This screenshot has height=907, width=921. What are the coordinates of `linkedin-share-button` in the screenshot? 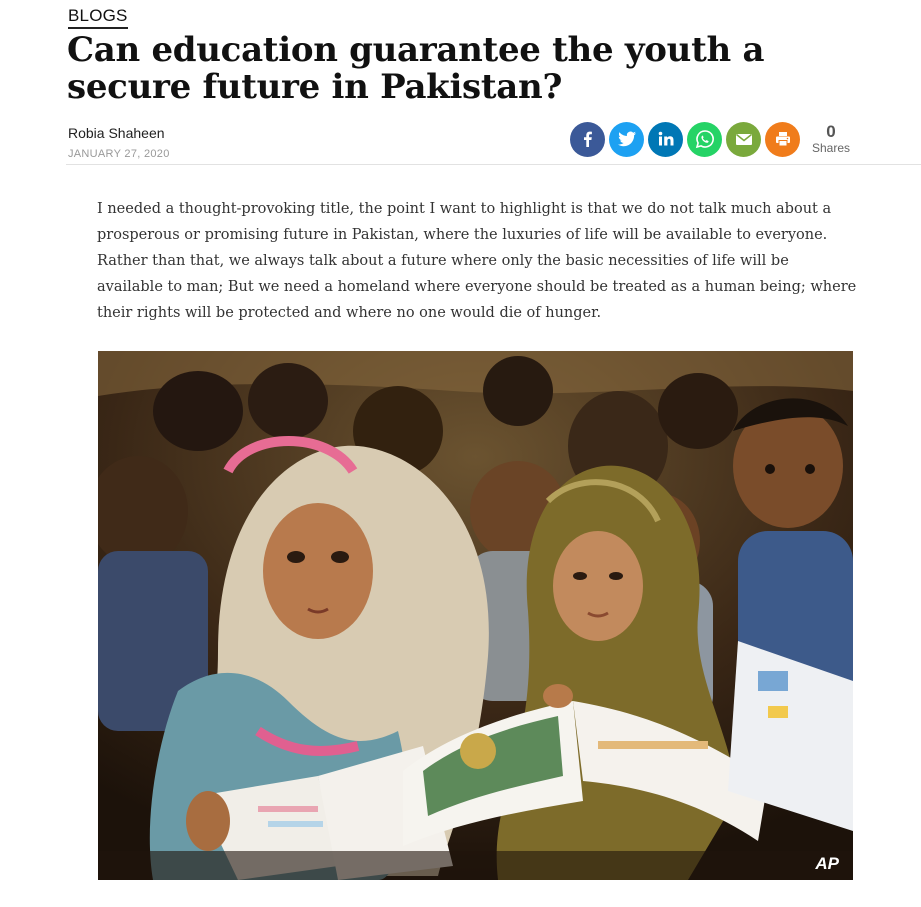 It's located at (665, 139).